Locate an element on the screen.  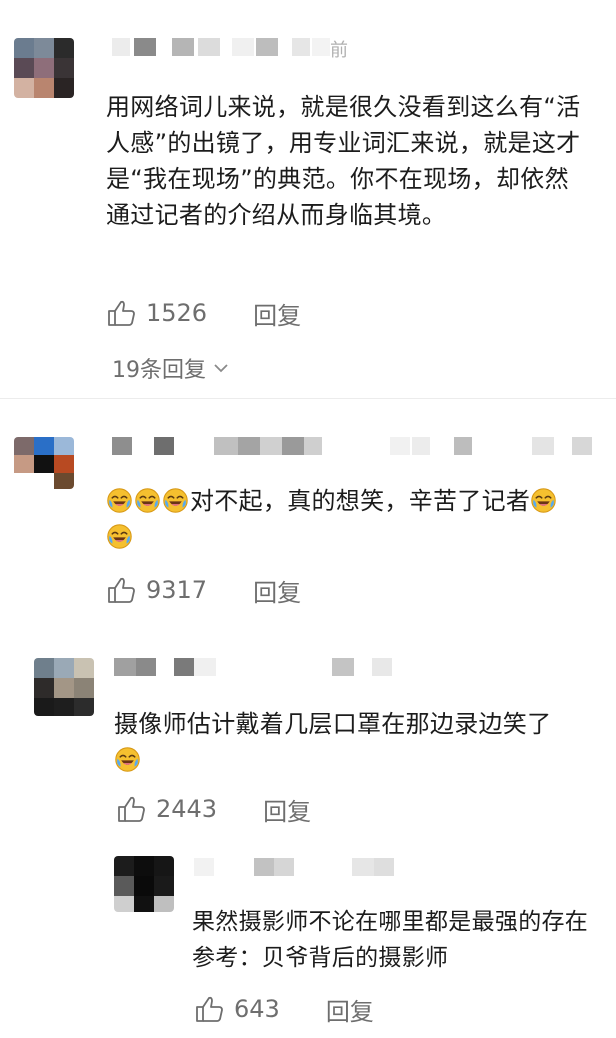
view-replies-link: 19条回复 is located at coordinates (171, 368).